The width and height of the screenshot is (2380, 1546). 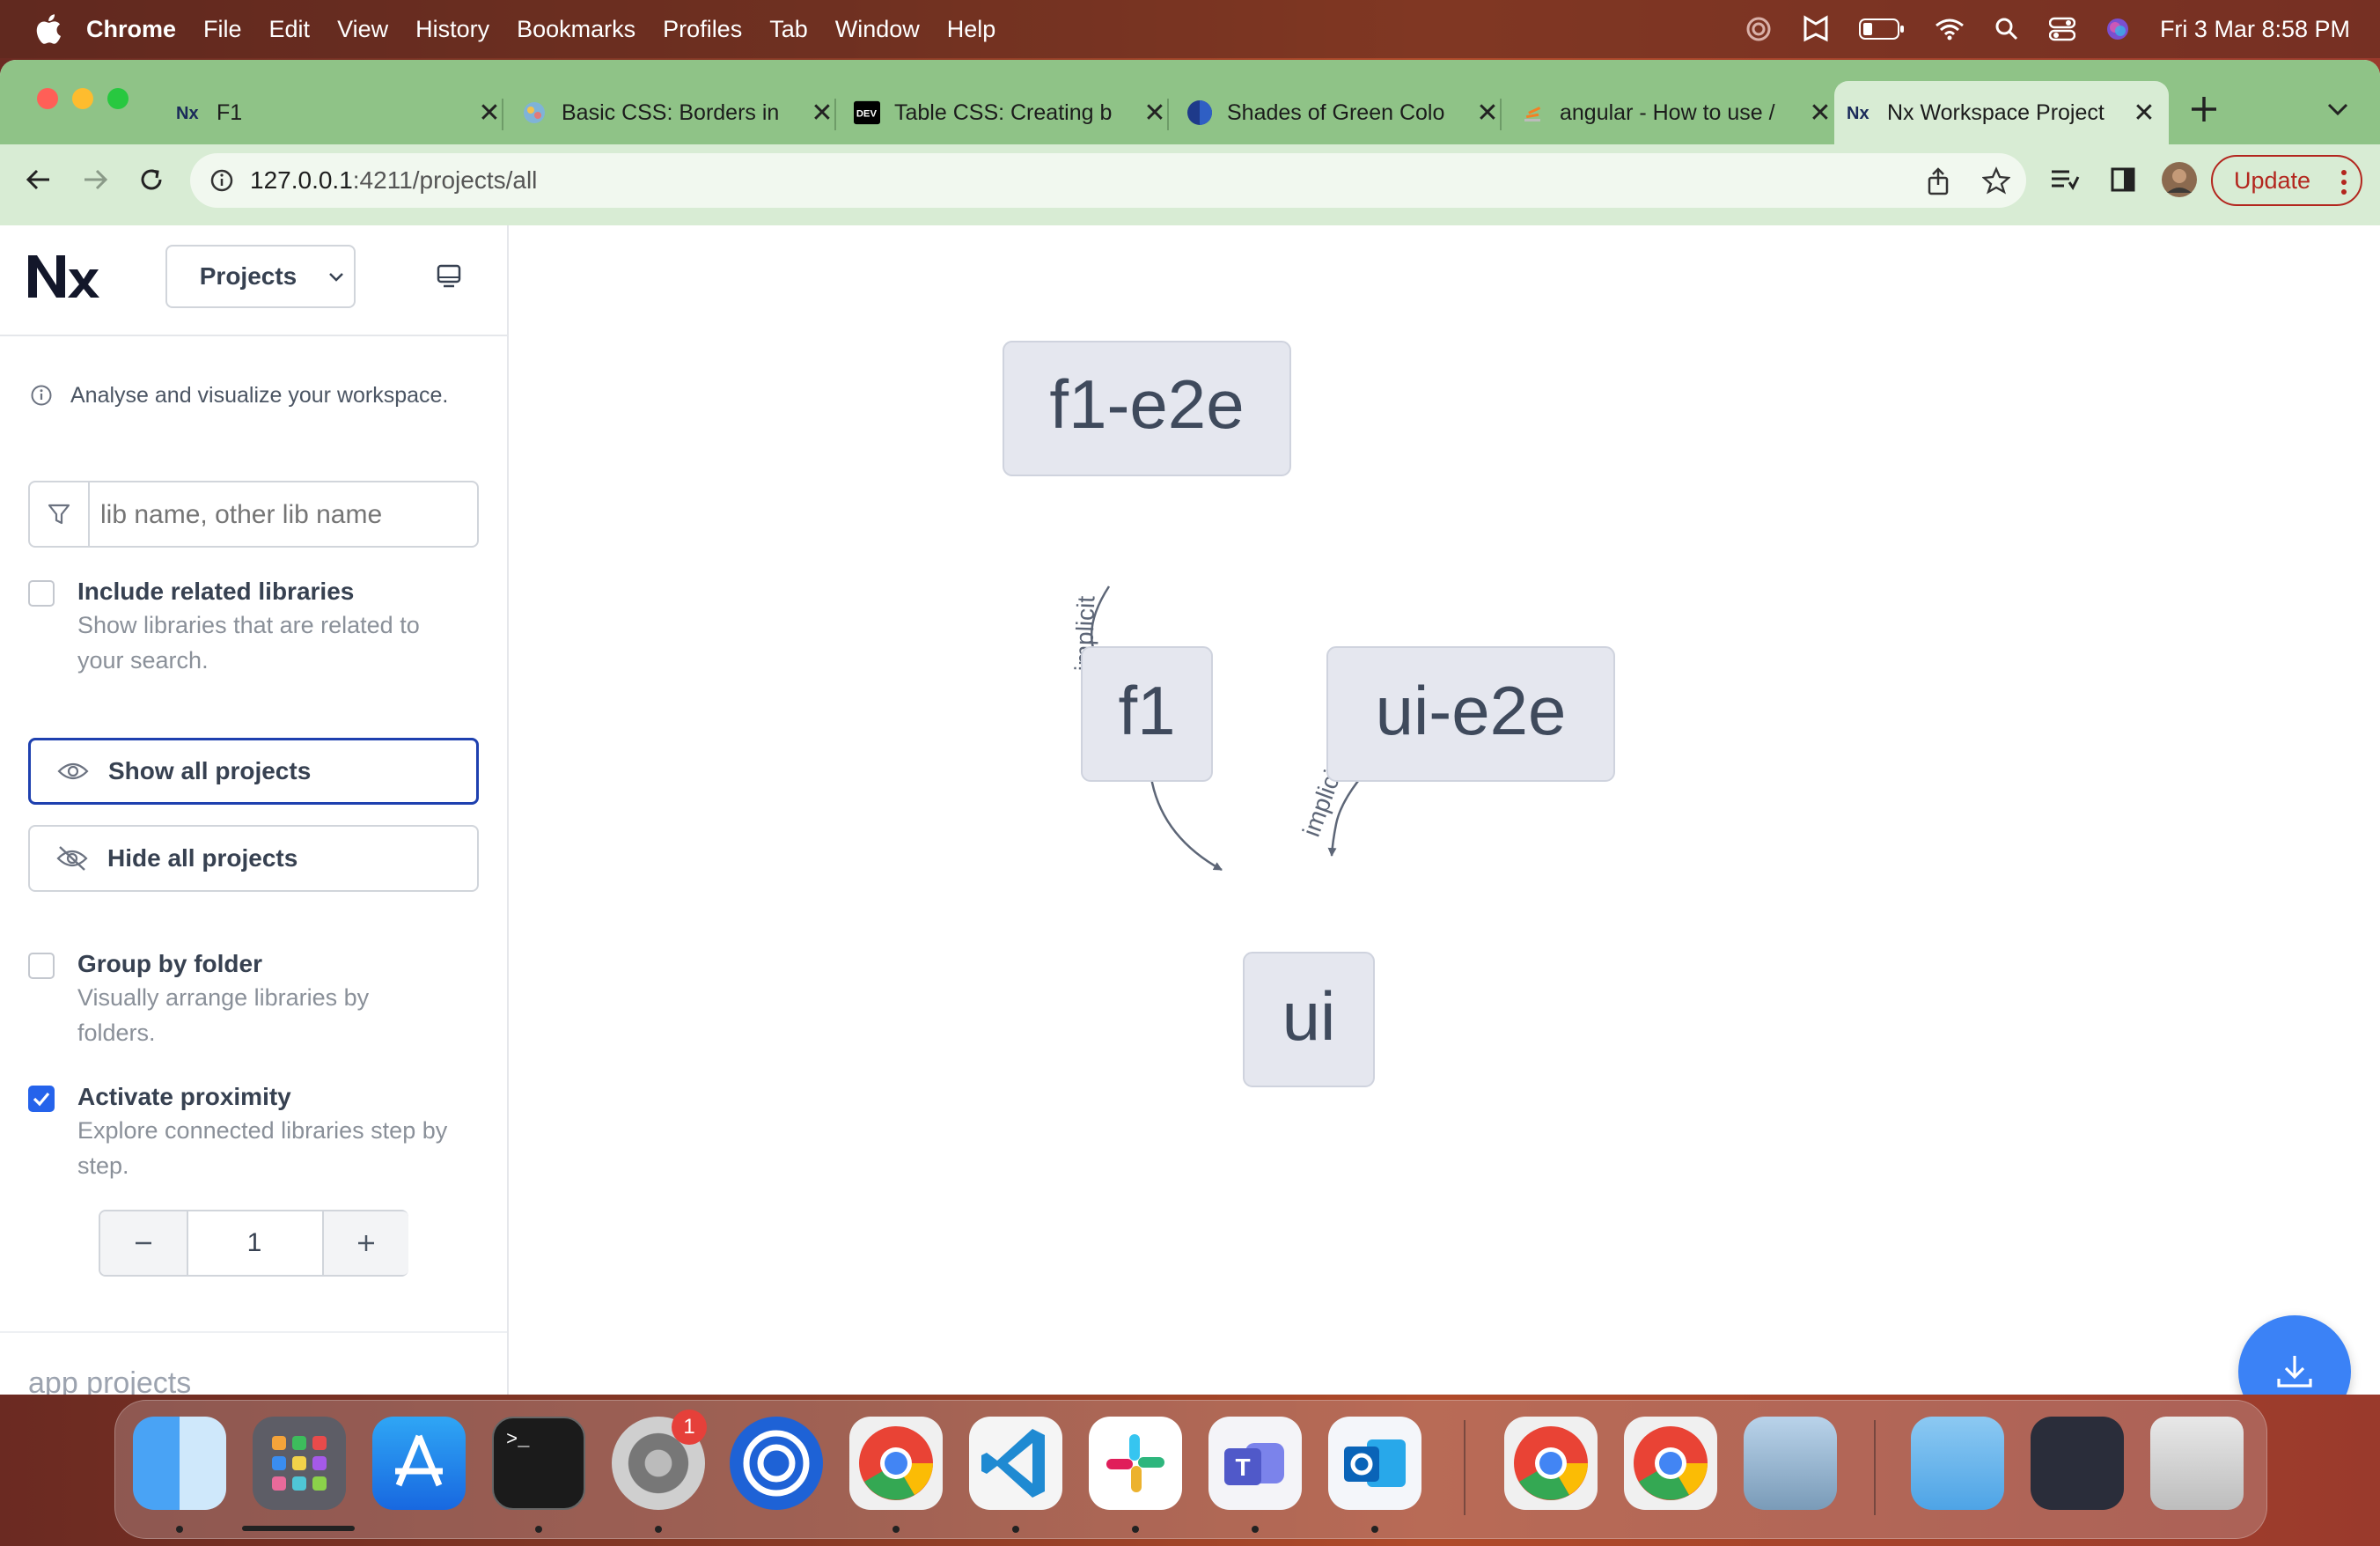 I want to click on new-tab-button, so click(x=2204, y=109).